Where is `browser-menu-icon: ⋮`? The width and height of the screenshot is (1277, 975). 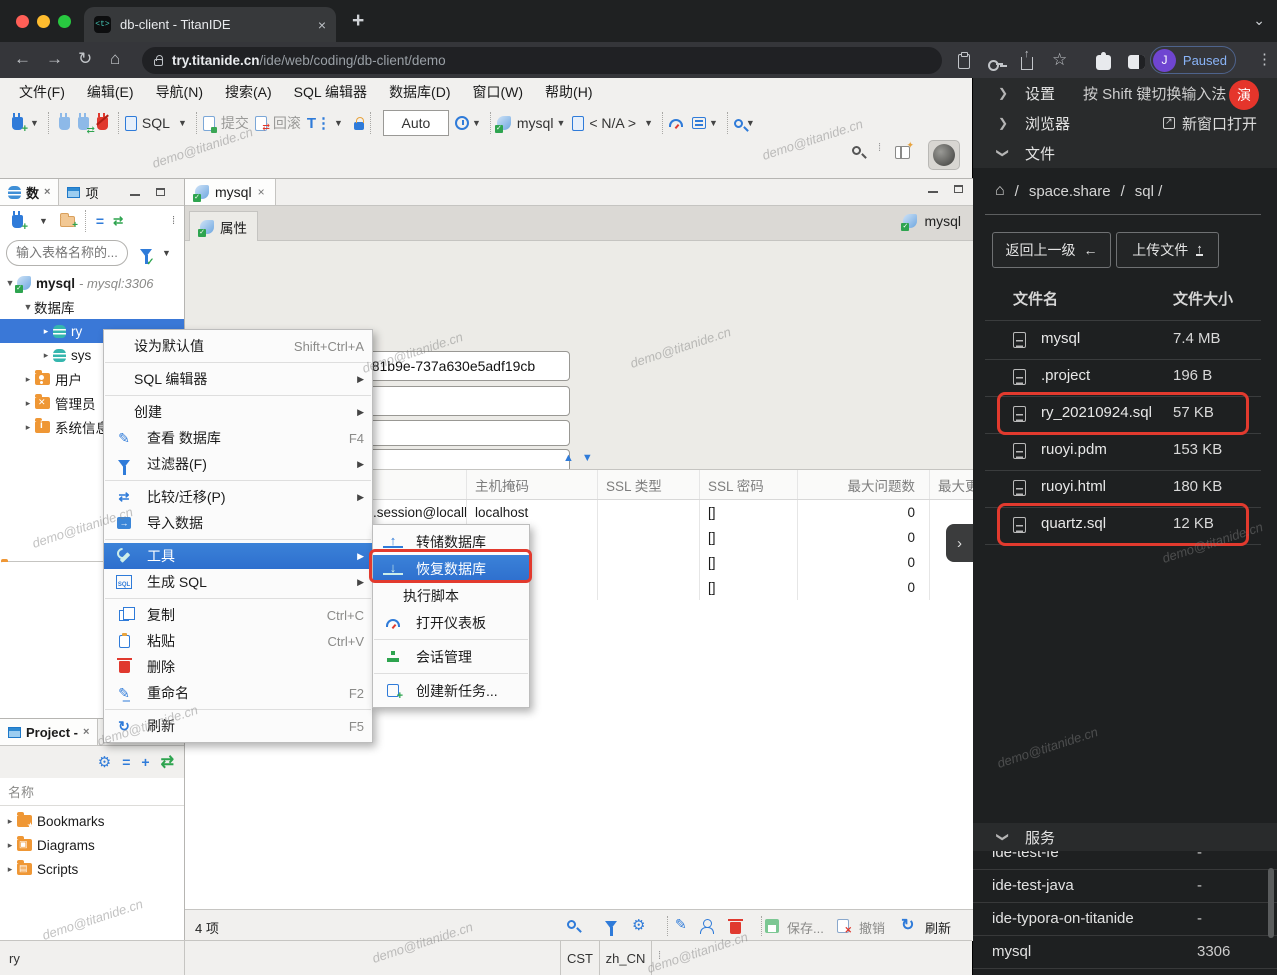 browser-menu-icon: ⋮ is located at coordinates (1264, 59).